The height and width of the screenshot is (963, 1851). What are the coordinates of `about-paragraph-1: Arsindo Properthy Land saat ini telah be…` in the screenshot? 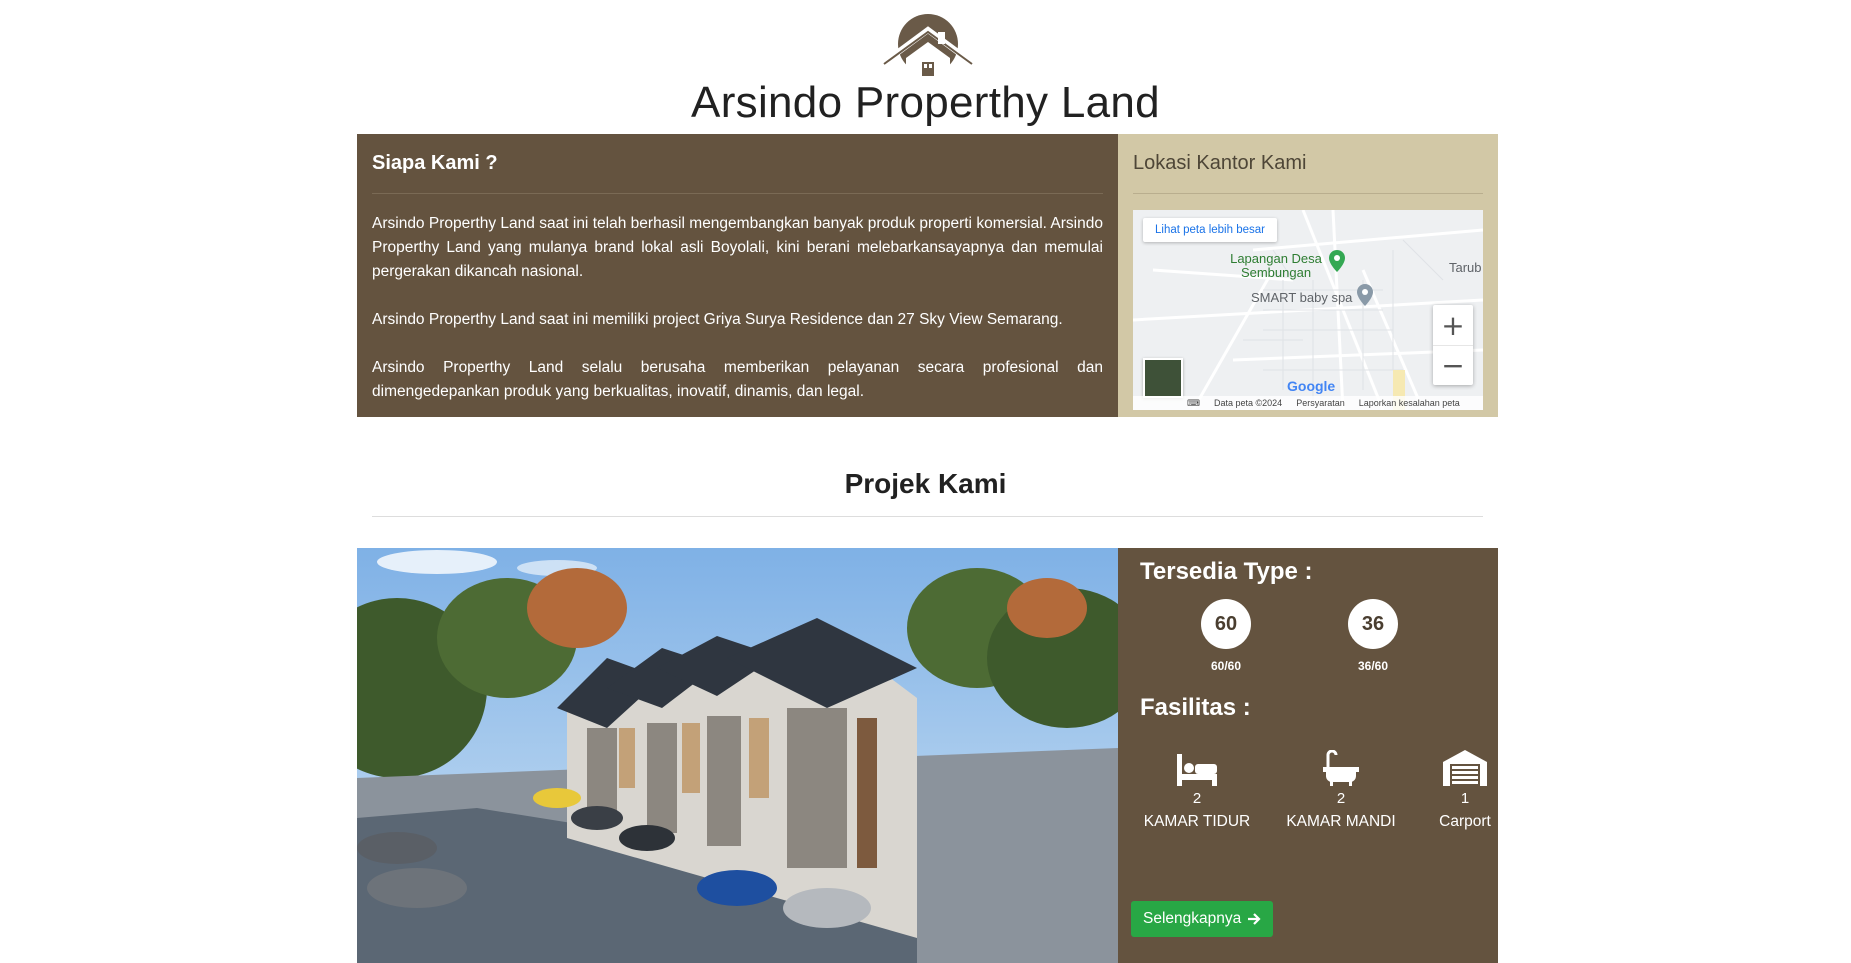 It's located at (737, 247).